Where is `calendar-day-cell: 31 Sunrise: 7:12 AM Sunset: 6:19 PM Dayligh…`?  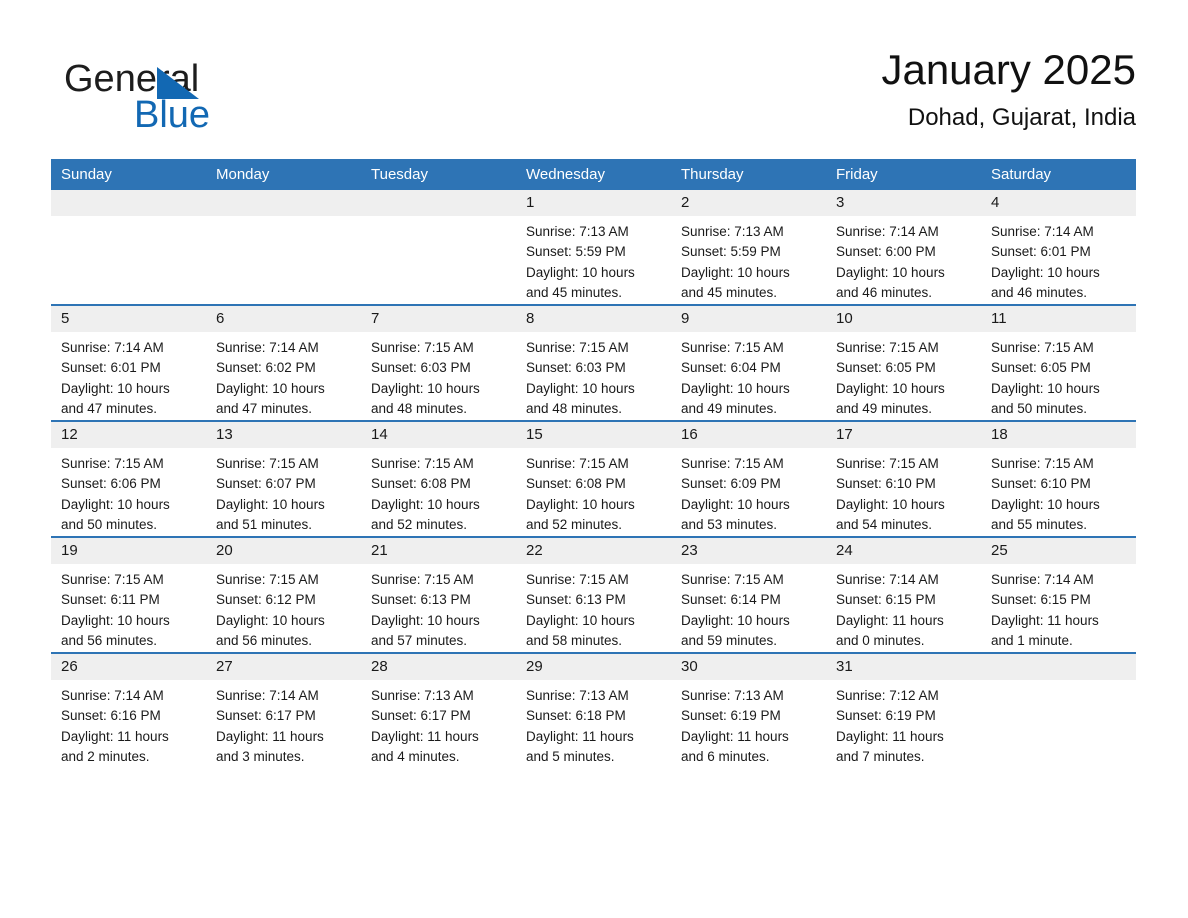 calendar-day-cell: 31 Sunrise: 7:12 AM Sunset: 6:19 PM Dayligh… is located at coordinates (903, 710).